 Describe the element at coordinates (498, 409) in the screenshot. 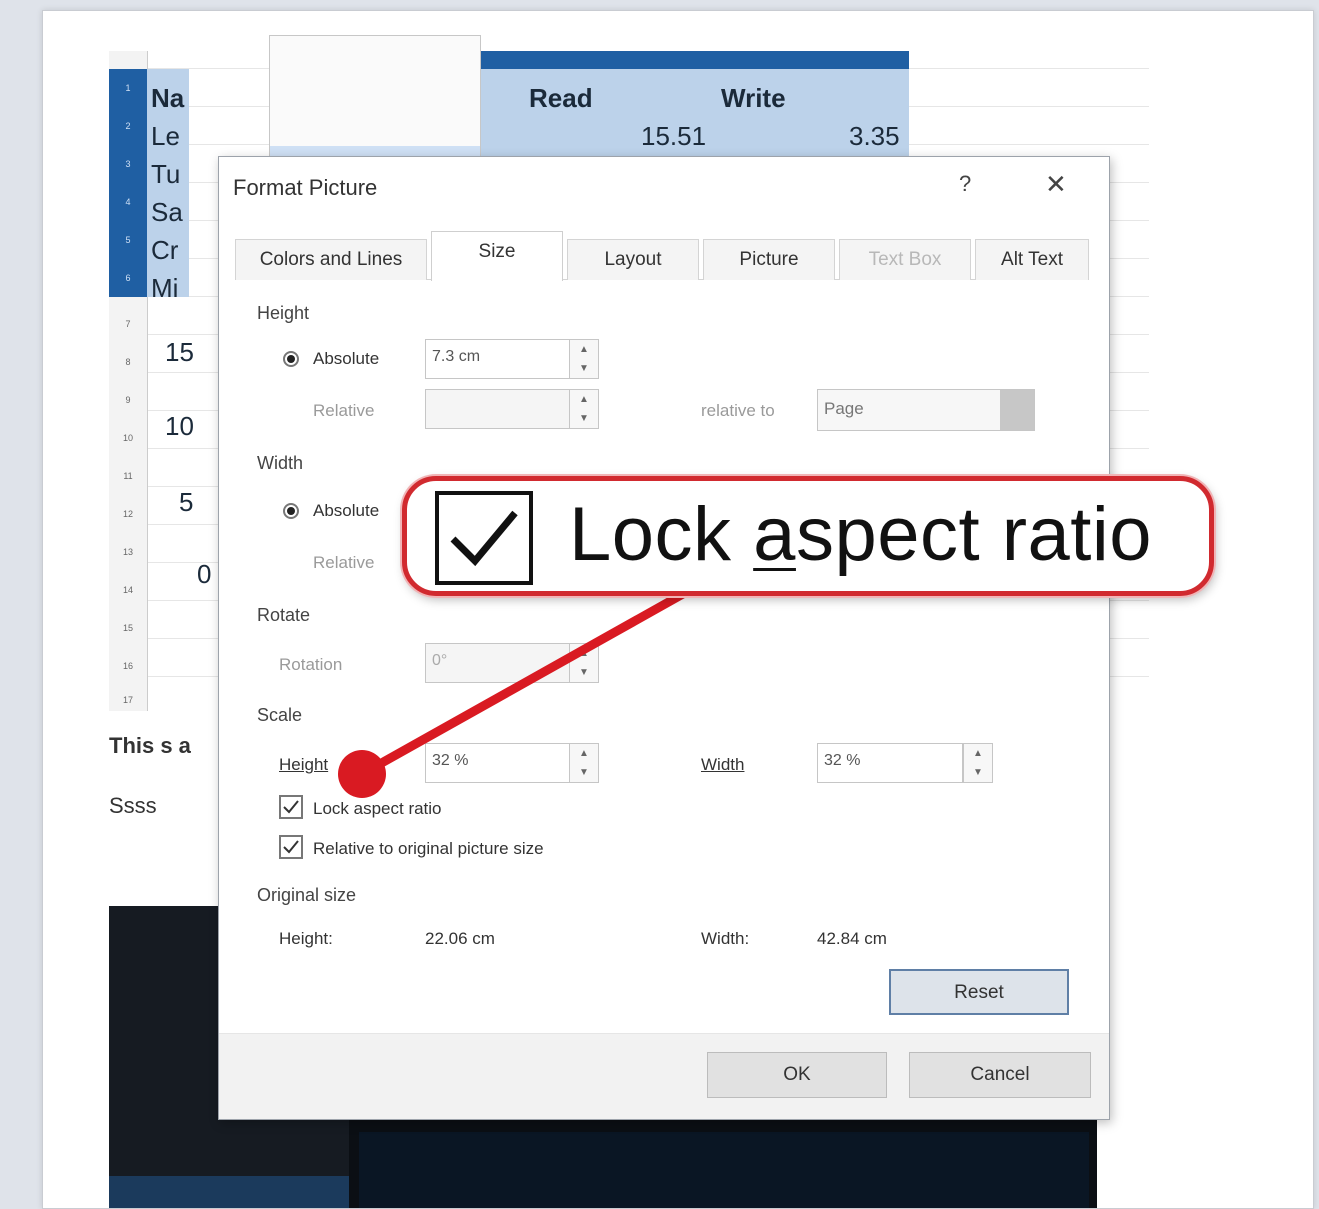

I see `height-relative-input` at that location.